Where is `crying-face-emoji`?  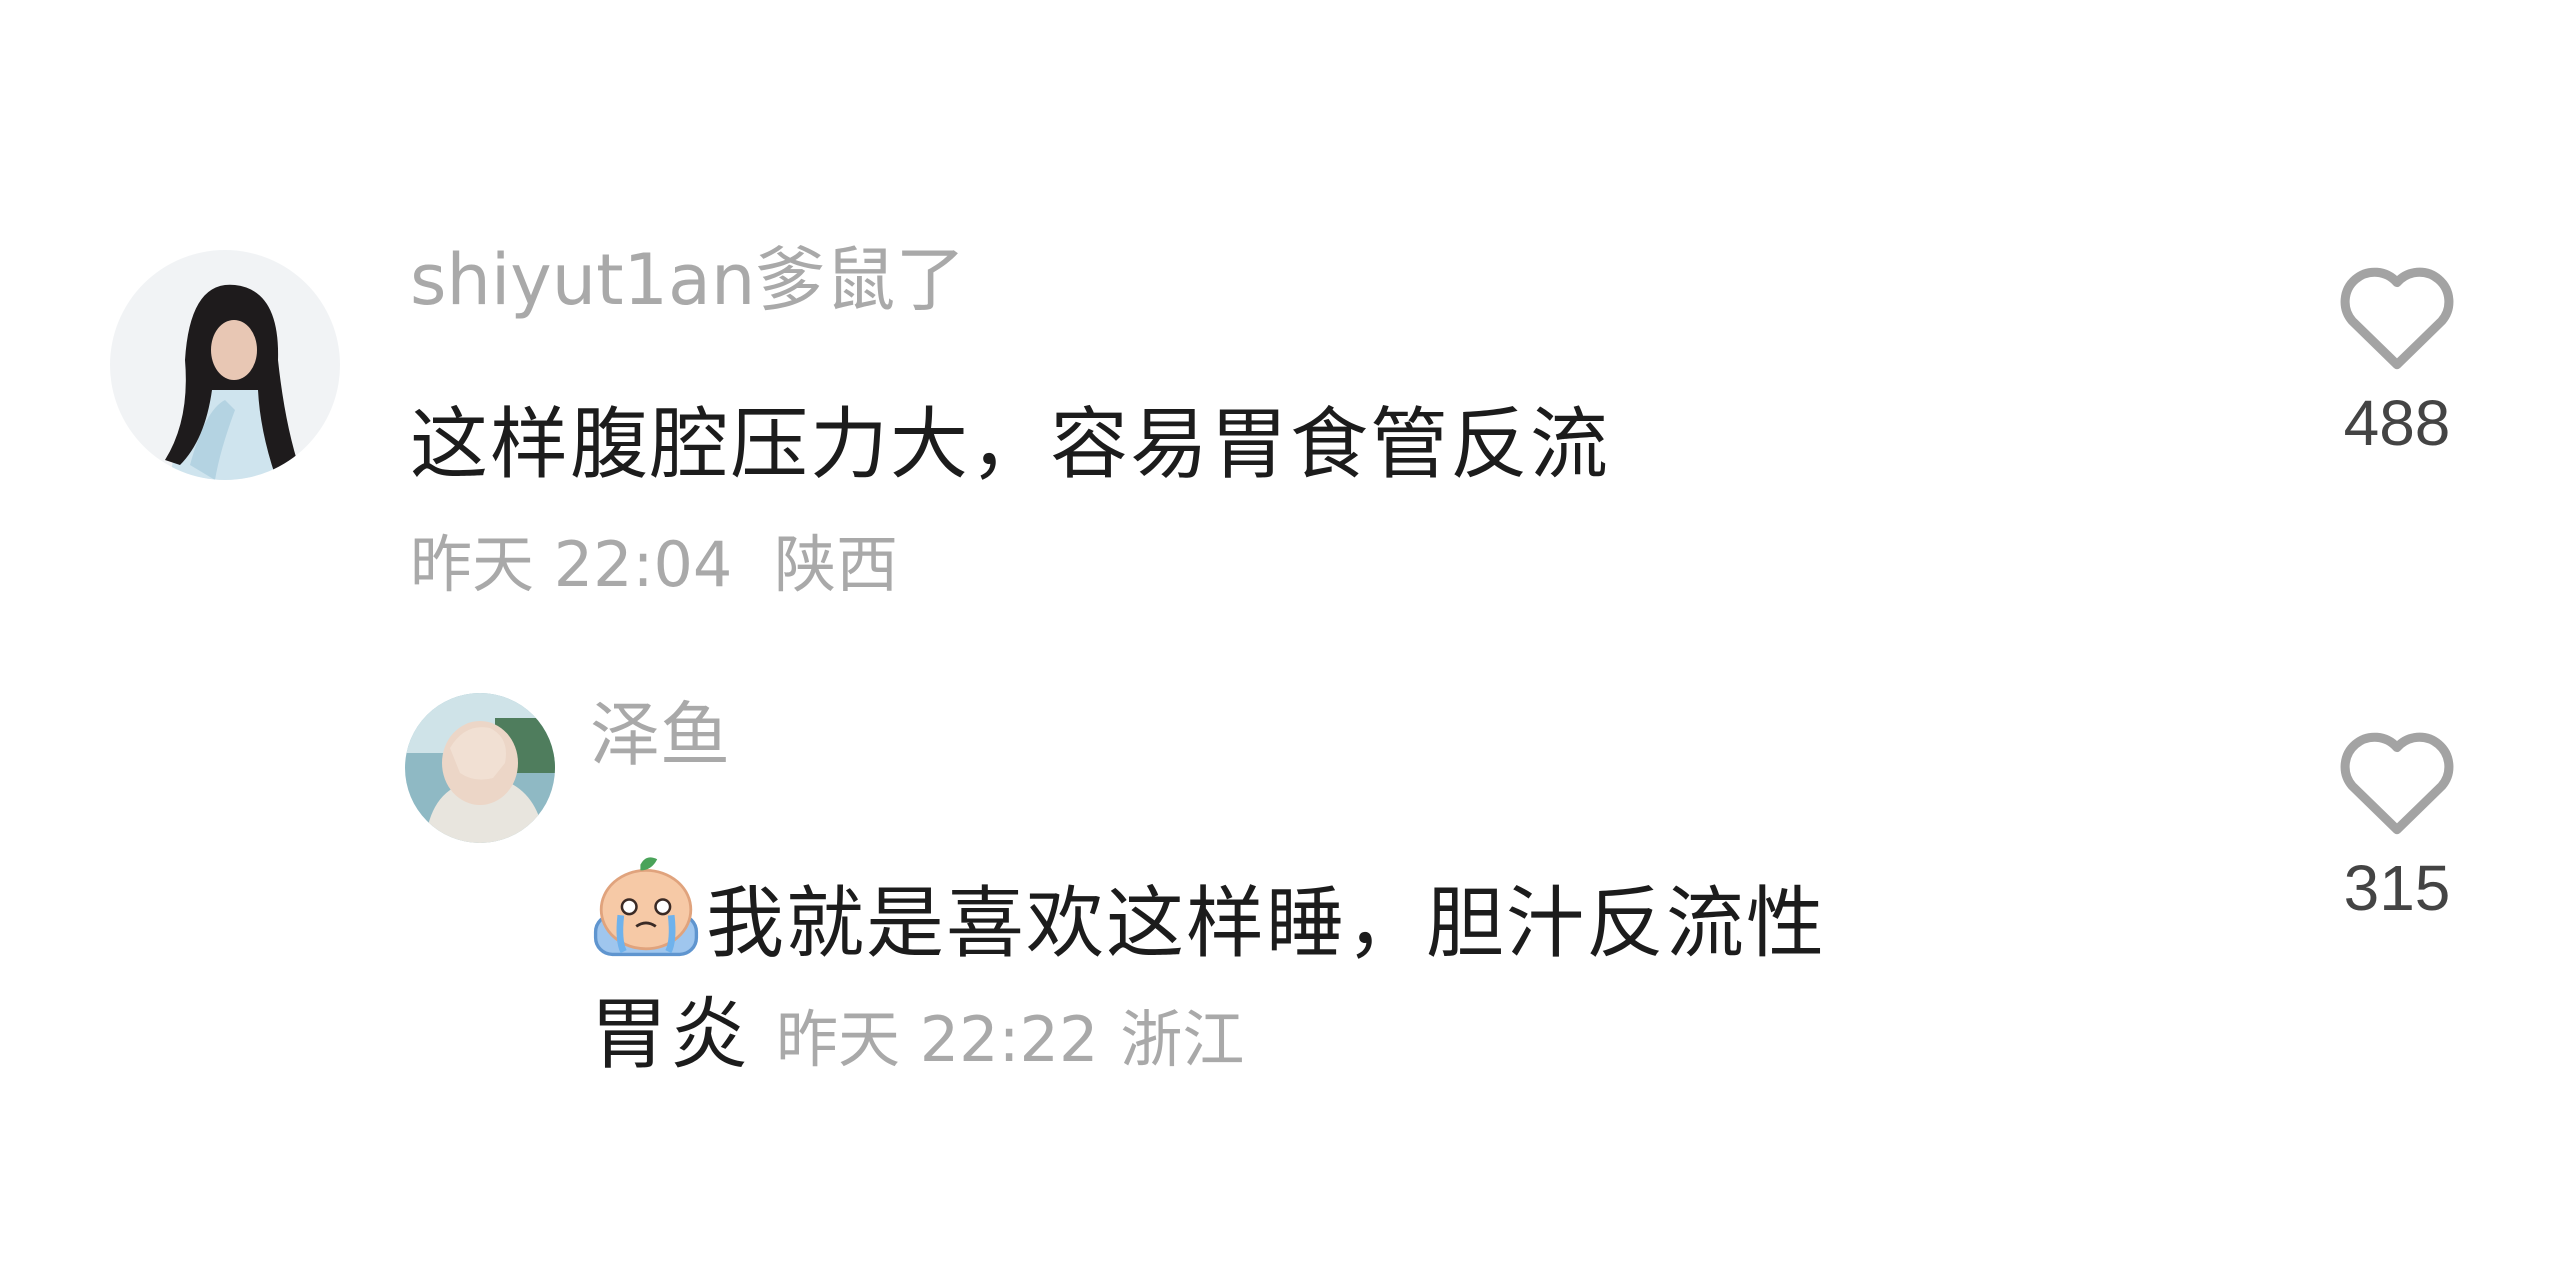 crying-face-emoji is located at coordinates (646, 916).